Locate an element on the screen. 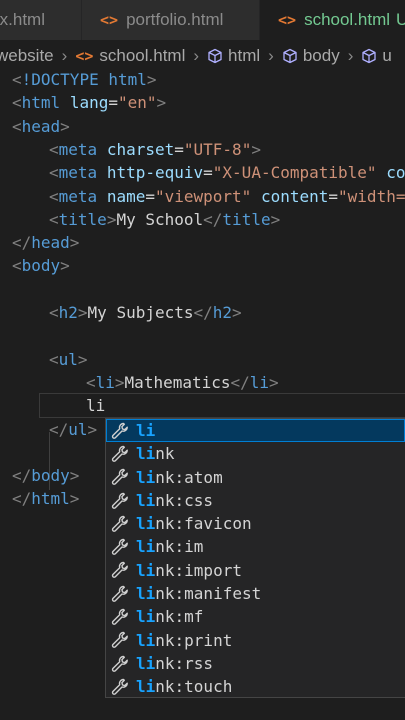 Image resolution: width=405 pixels, height=720 pixels. attr-name: name is located at coordinates (126, 196).